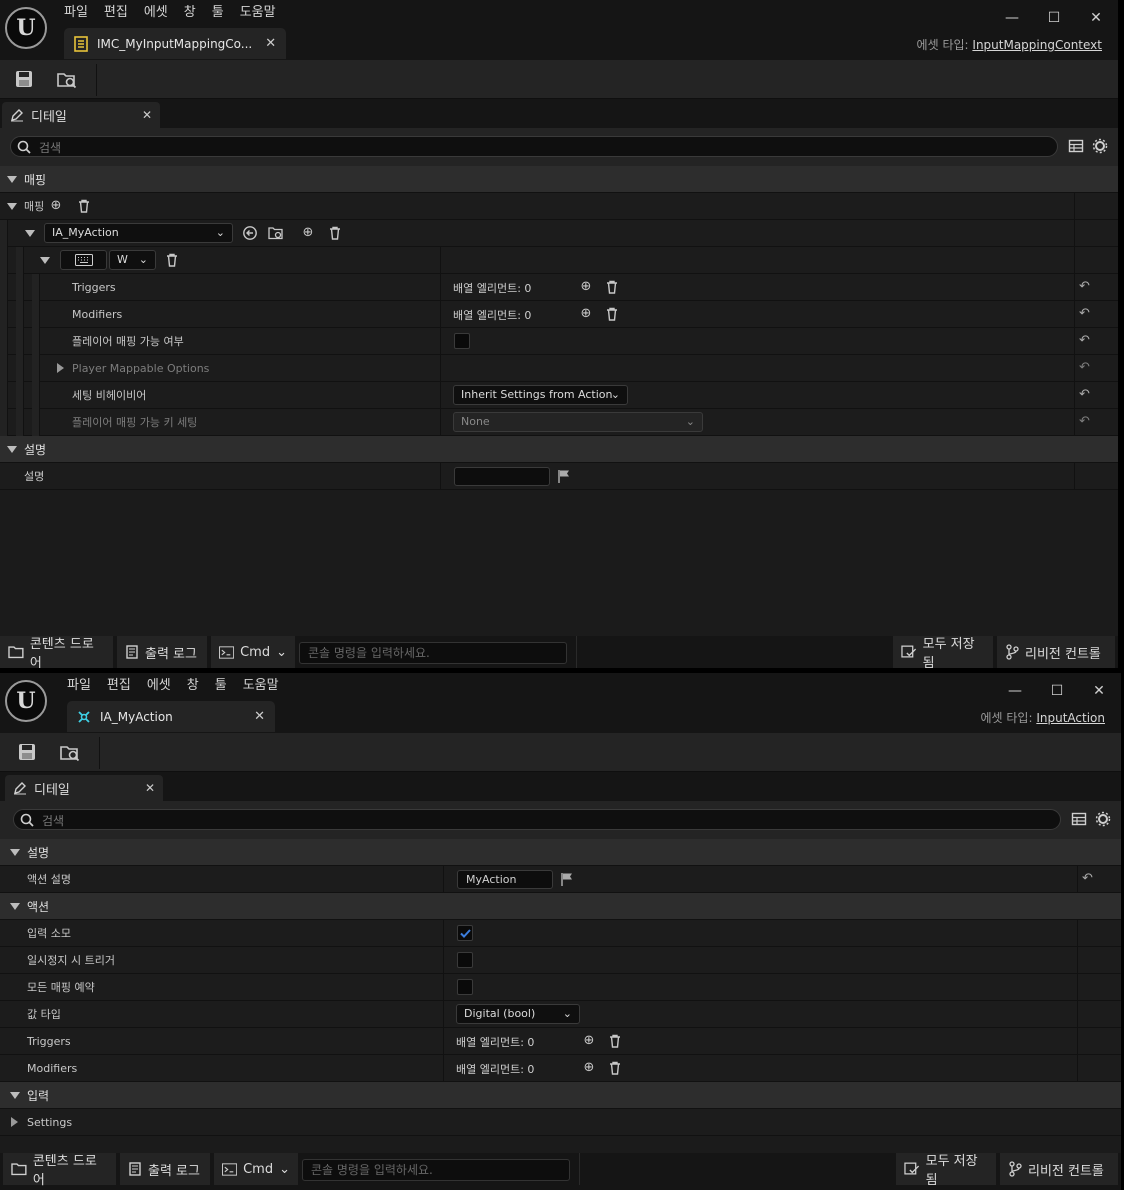 The image size is (1124, 1190). I want to click on category-input: 입력, so click(560, 1095).